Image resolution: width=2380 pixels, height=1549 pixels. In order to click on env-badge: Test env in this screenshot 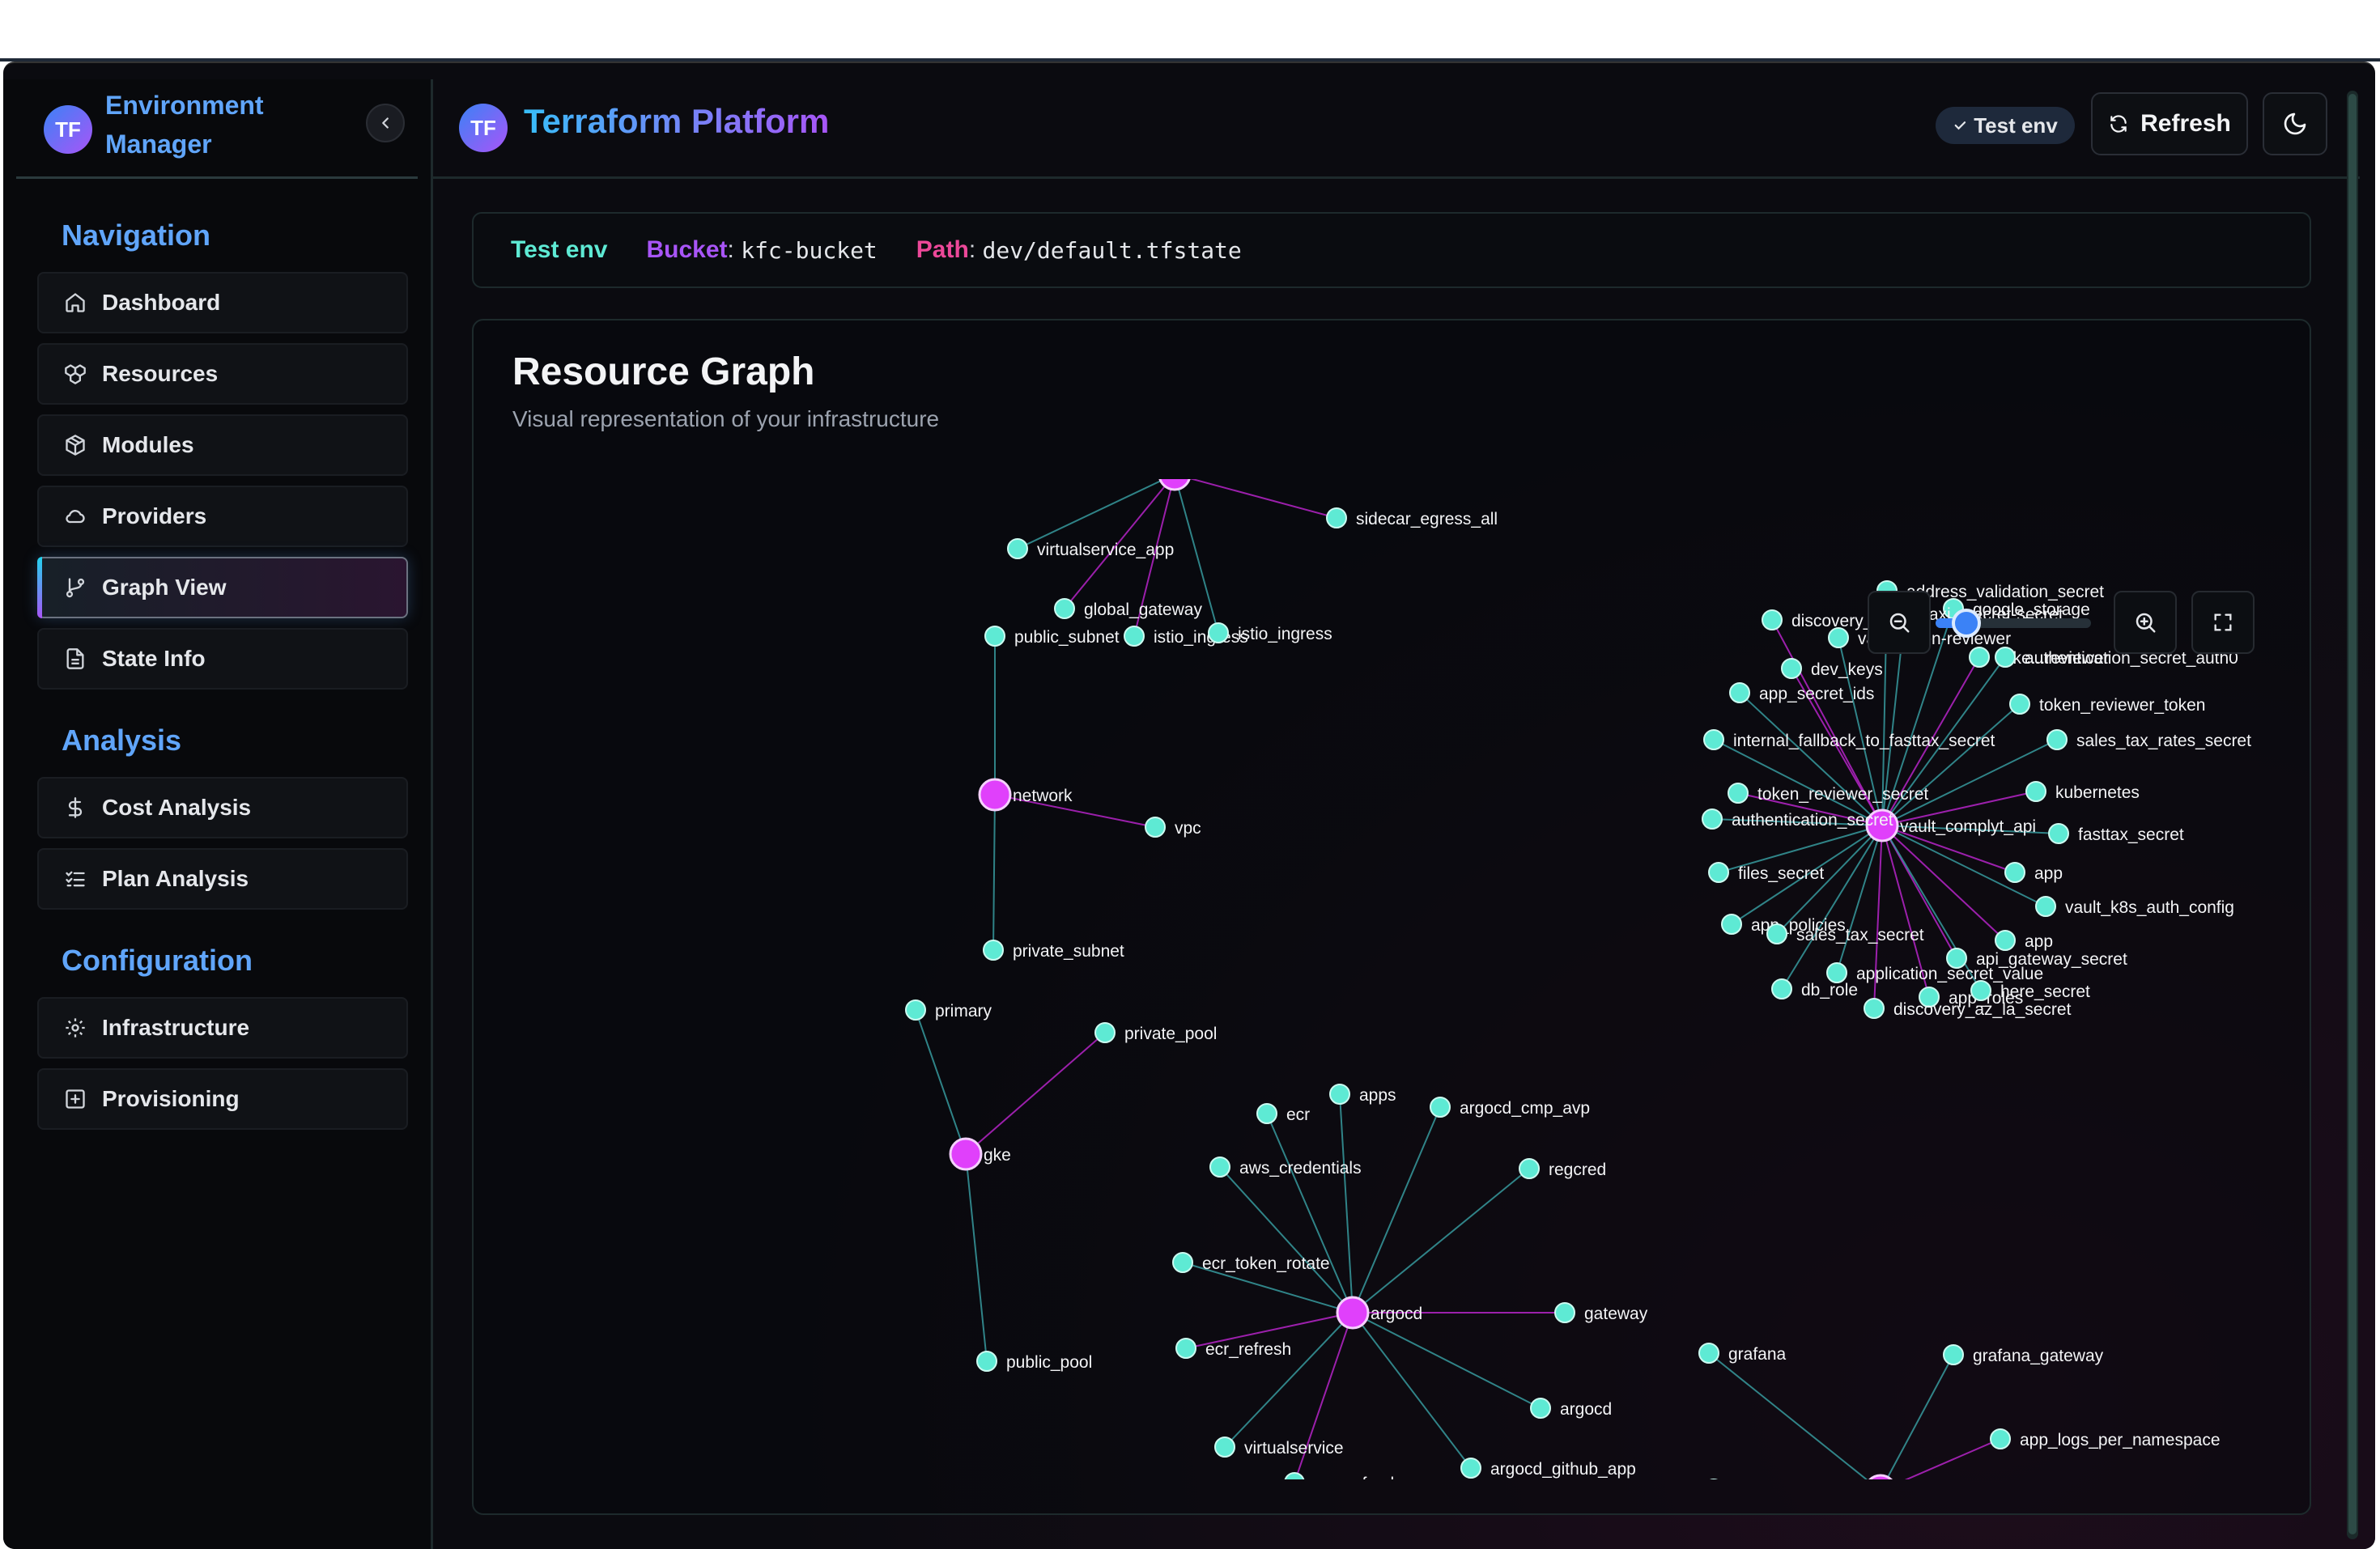, I will do `click(2005, 125)`.